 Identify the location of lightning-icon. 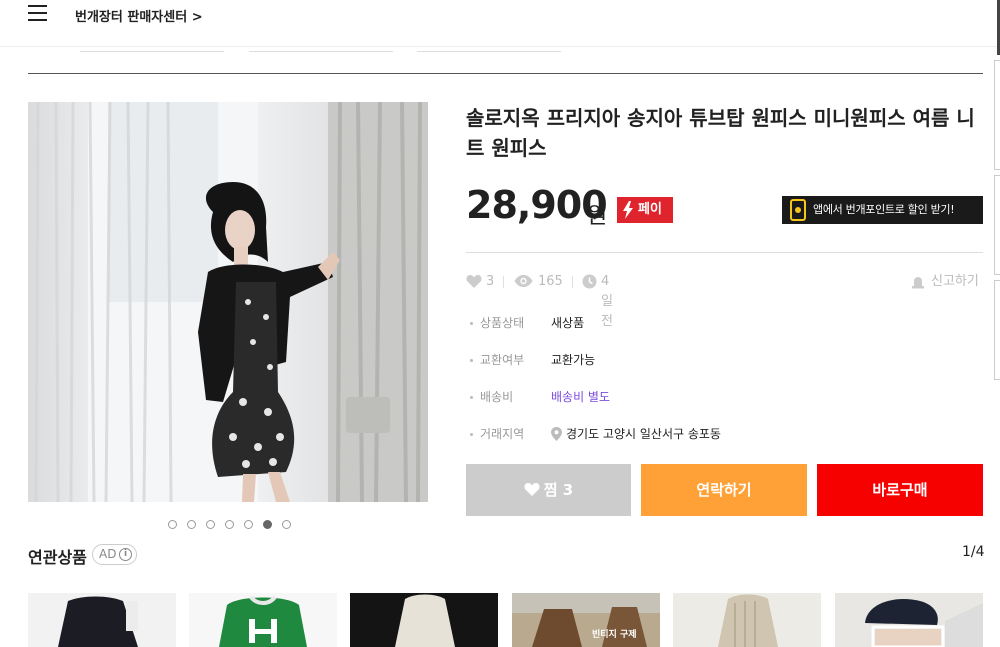
(628, 210).